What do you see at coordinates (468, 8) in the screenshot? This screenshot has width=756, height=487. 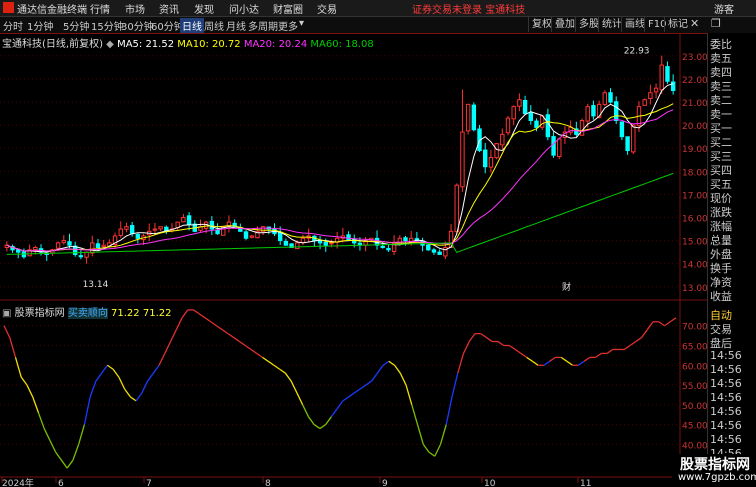 I see `login-notice: 证券交易未登录 宝通科技` at bounding box center [468, 8].